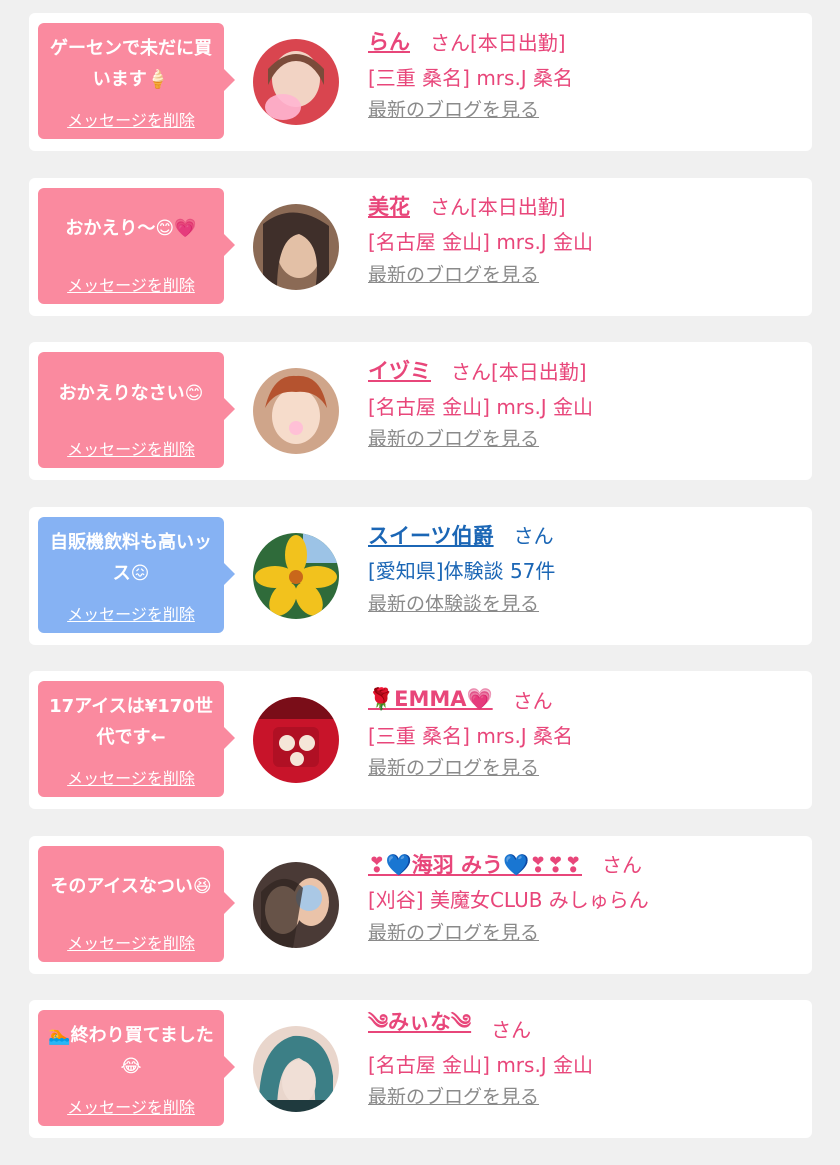  Describe the element at coordinates (131, 557) in the screenshot. I see `message-text: 自販機飲料も高いッス😖` at that location.